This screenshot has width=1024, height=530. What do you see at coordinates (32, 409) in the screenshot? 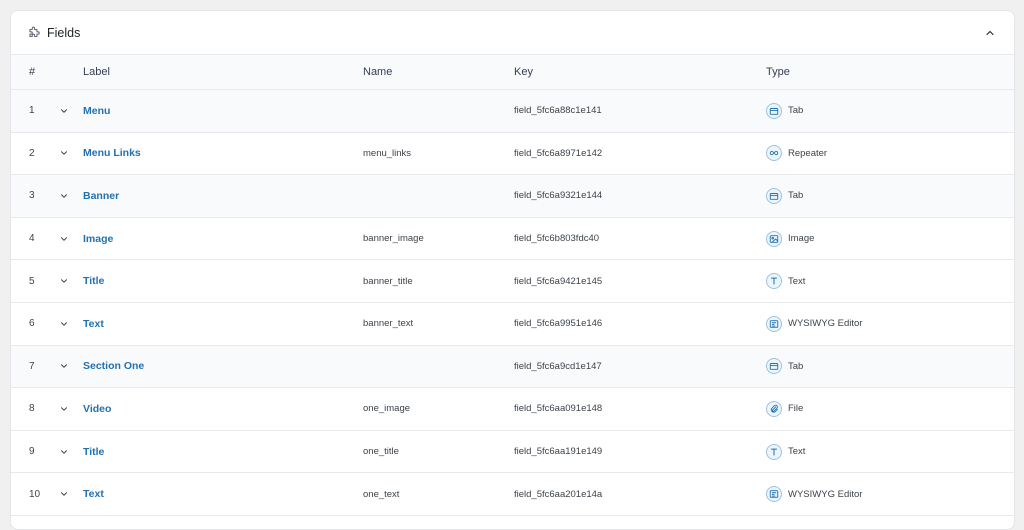
I see `row-number: 8` at bounding box center [32, 409].